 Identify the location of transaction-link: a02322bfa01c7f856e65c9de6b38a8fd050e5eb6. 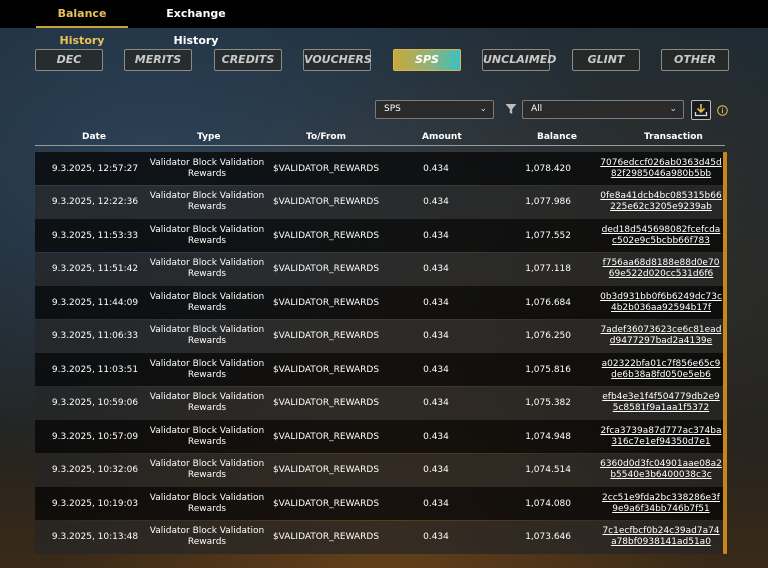
(661, 370).